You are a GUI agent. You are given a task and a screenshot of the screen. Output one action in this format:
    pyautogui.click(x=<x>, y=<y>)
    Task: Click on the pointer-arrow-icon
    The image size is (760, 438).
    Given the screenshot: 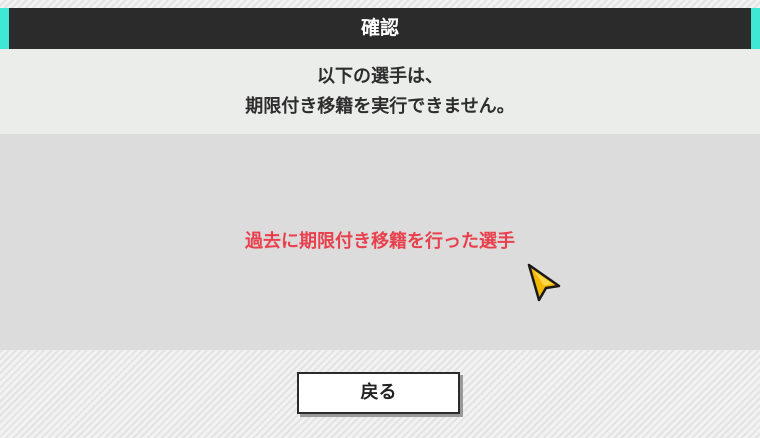 What is the action you would take?
    pyautogui.click(x=544, y=282)
    